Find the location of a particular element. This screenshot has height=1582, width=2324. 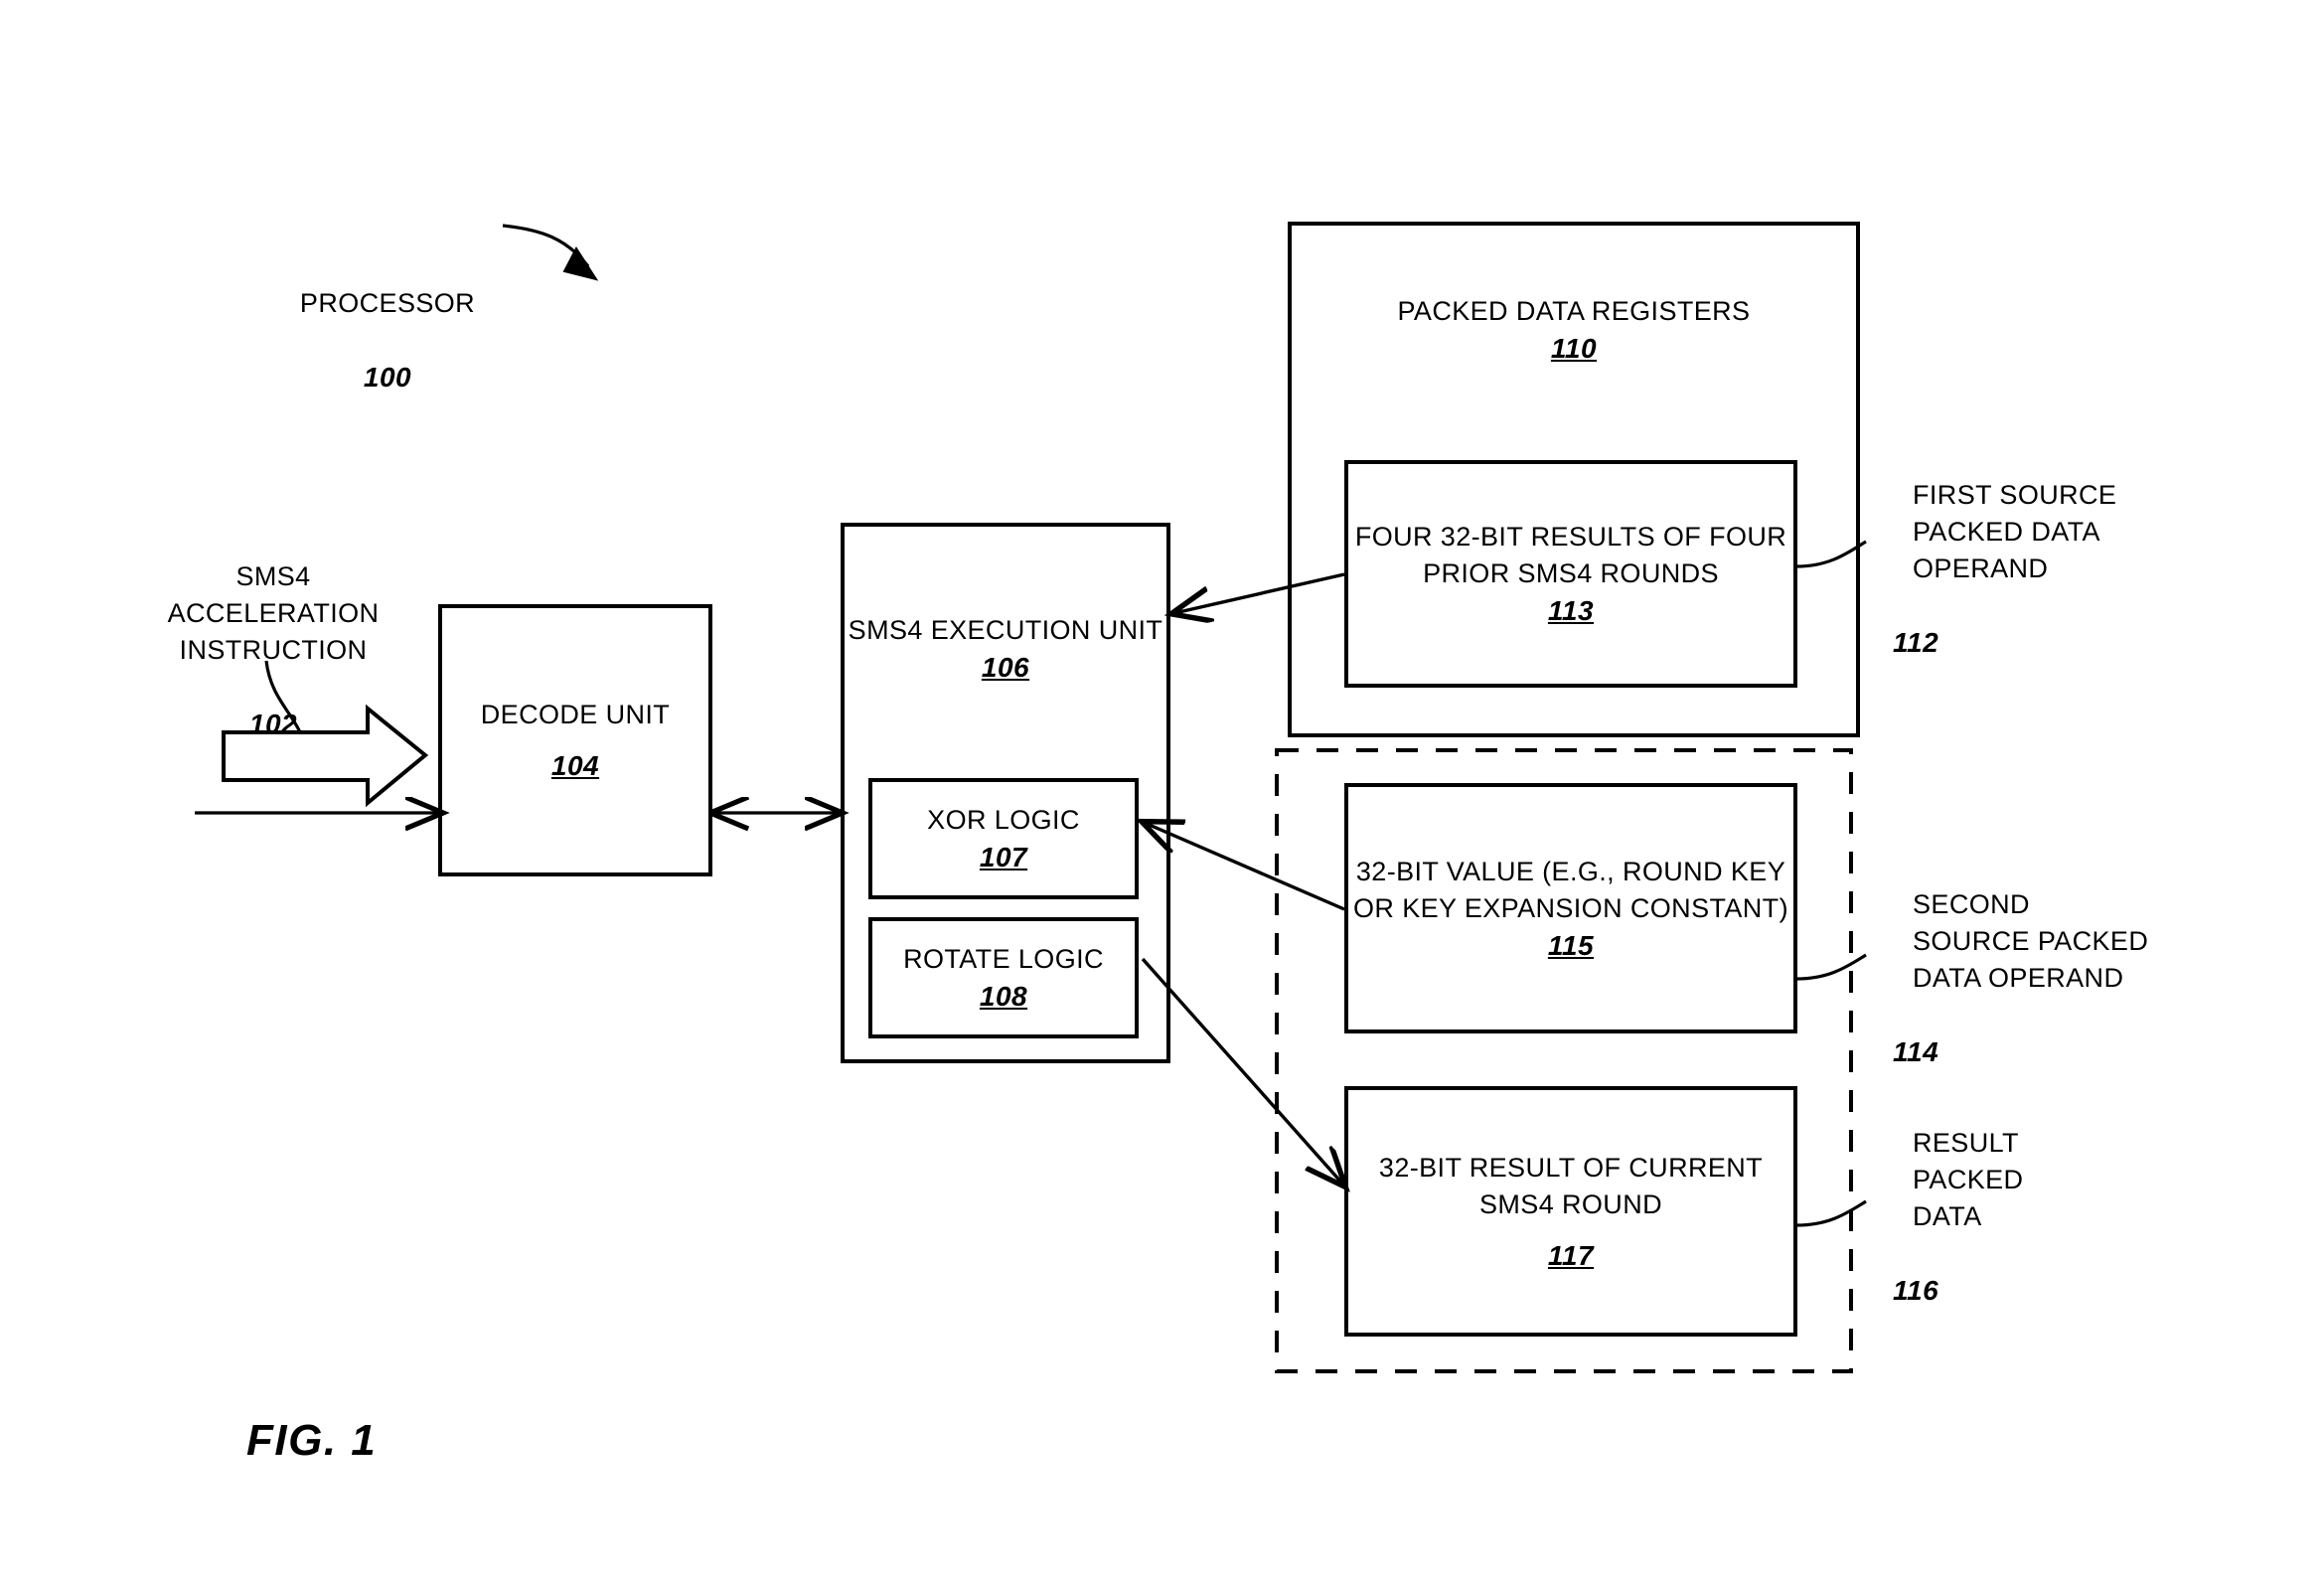

packed-data-registers-ref: 110 is located at coordinates (1574, 348).